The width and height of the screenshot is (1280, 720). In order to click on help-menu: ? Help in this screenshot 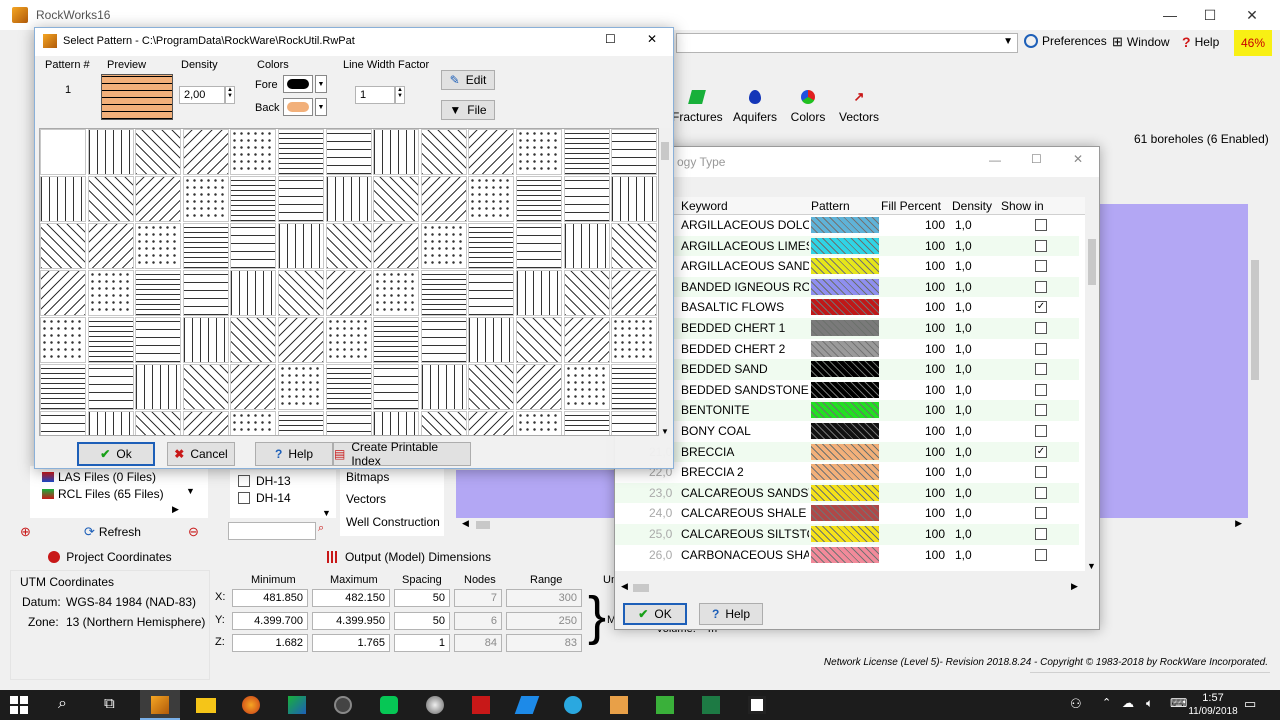, I will do `click(1200, 42)`.